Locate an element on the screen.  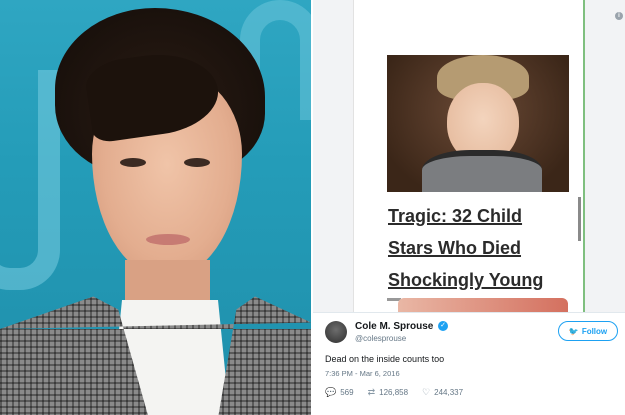
tweet-actions: 💬 569 ⇄ 126,858 ♡ 244,337 is located at coordinates (394, 392).